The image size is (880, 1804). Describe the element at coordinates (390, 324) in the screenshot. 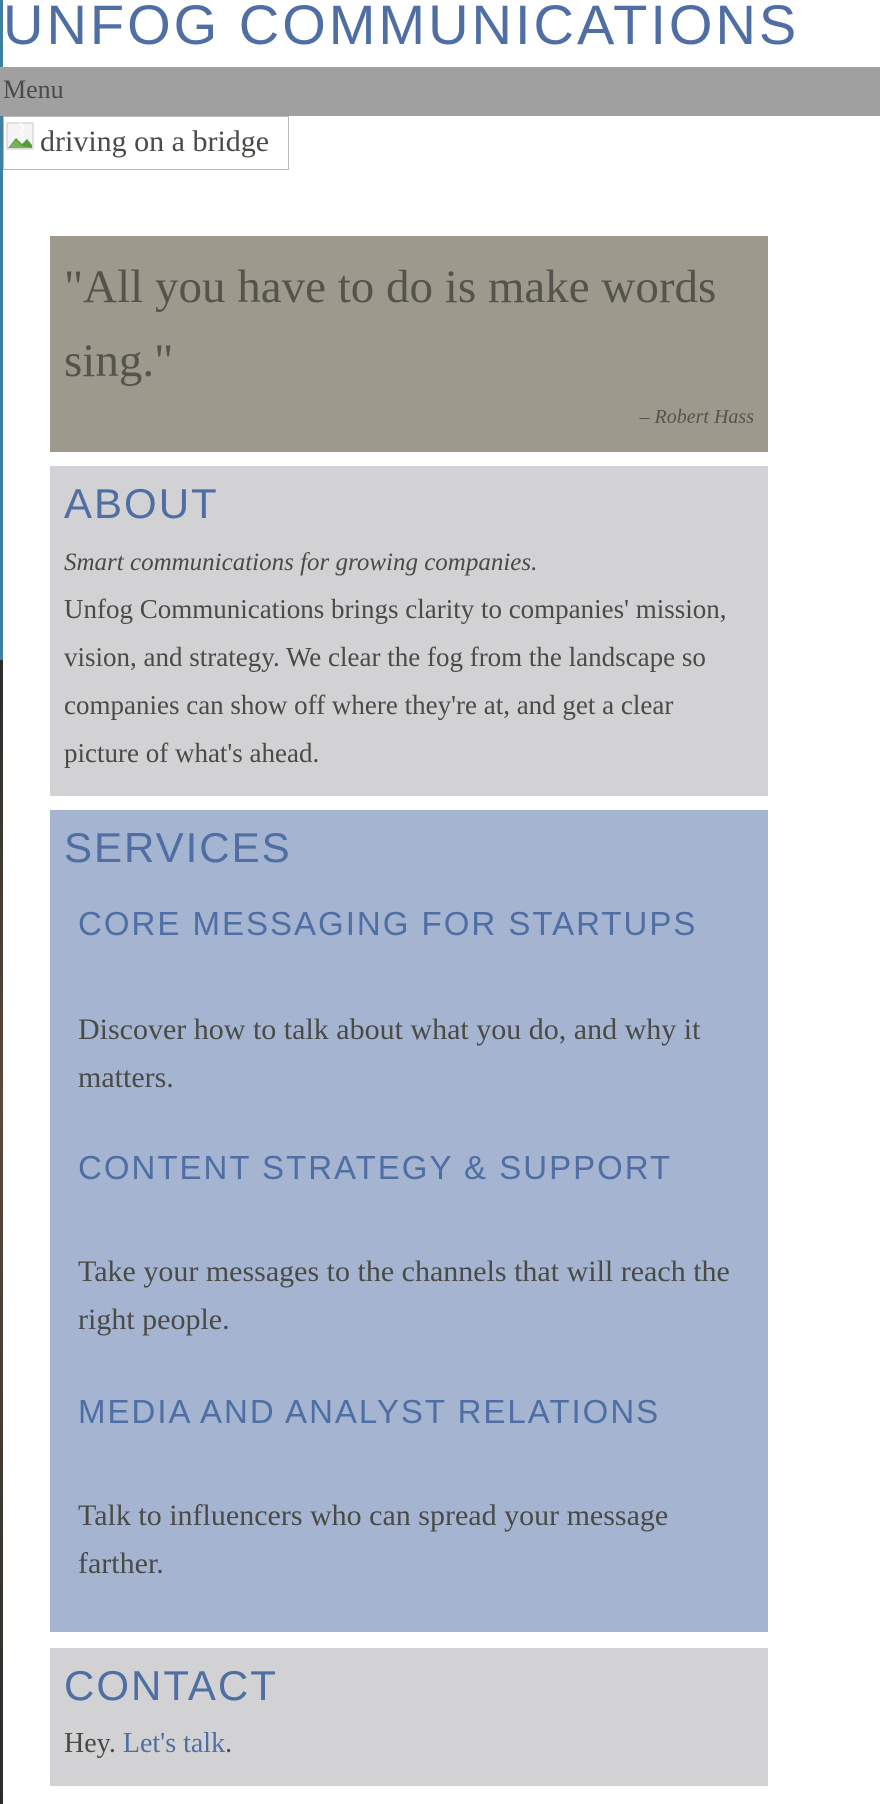

I see `quote-text: "All you have to do is make words sing."` at that location.